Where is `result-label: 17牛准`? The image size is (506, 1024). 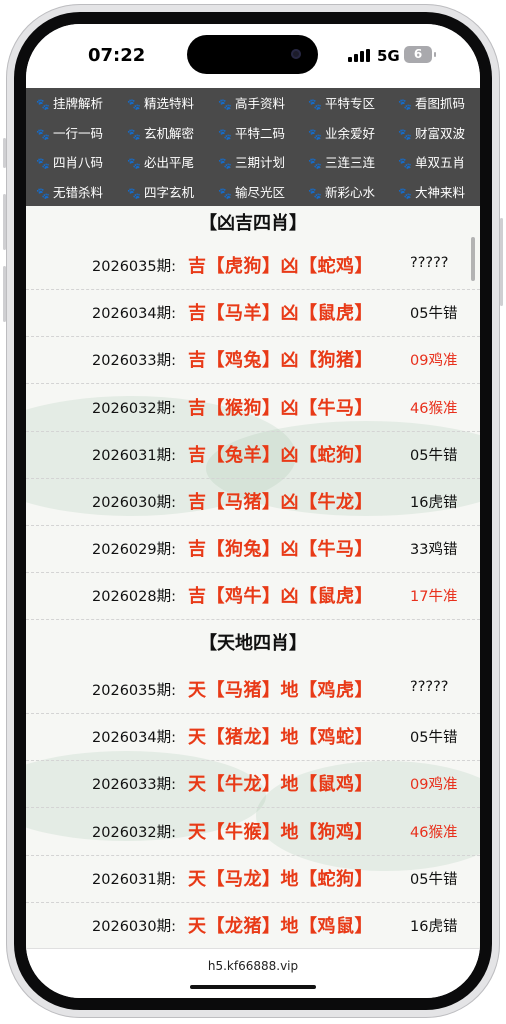
result-label: 17牛准 is located at coordinates (434, 597).